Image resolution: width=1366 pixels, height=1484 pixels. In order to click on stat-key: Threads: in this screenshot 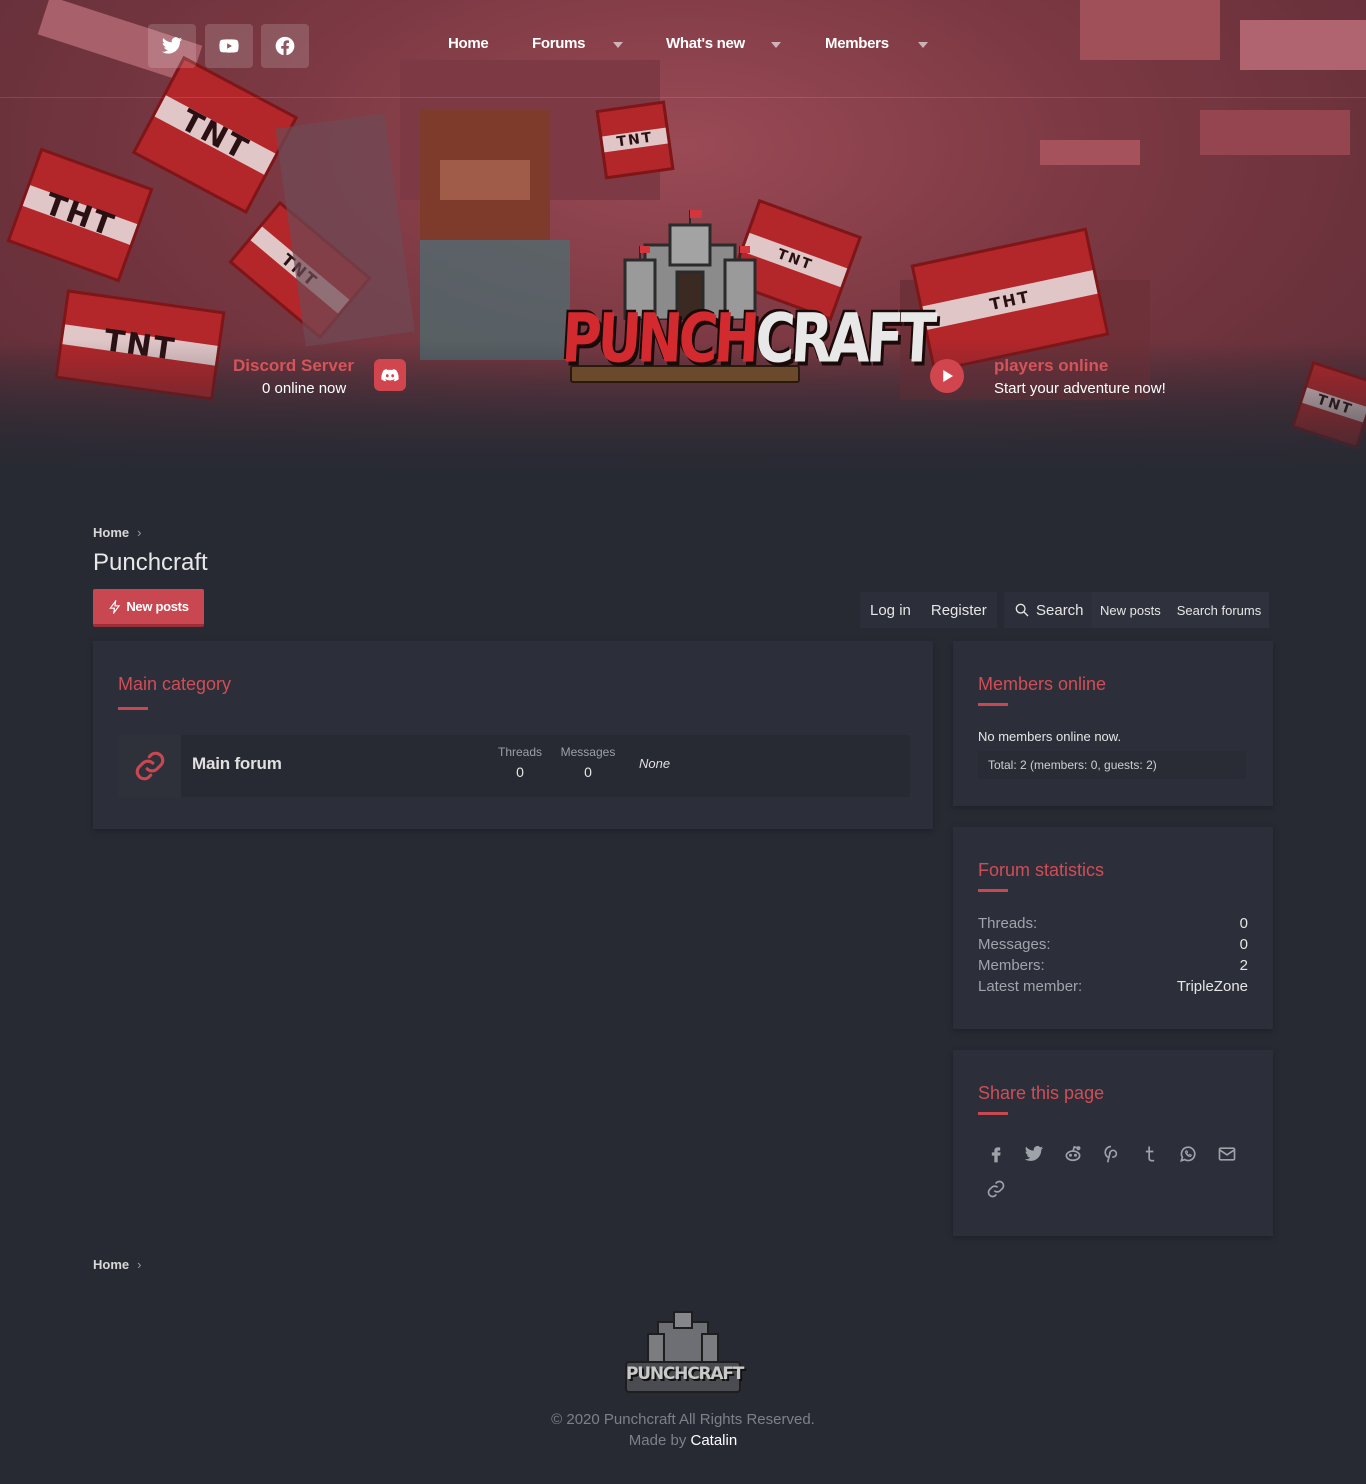, I will do `click(1008, 923)`.